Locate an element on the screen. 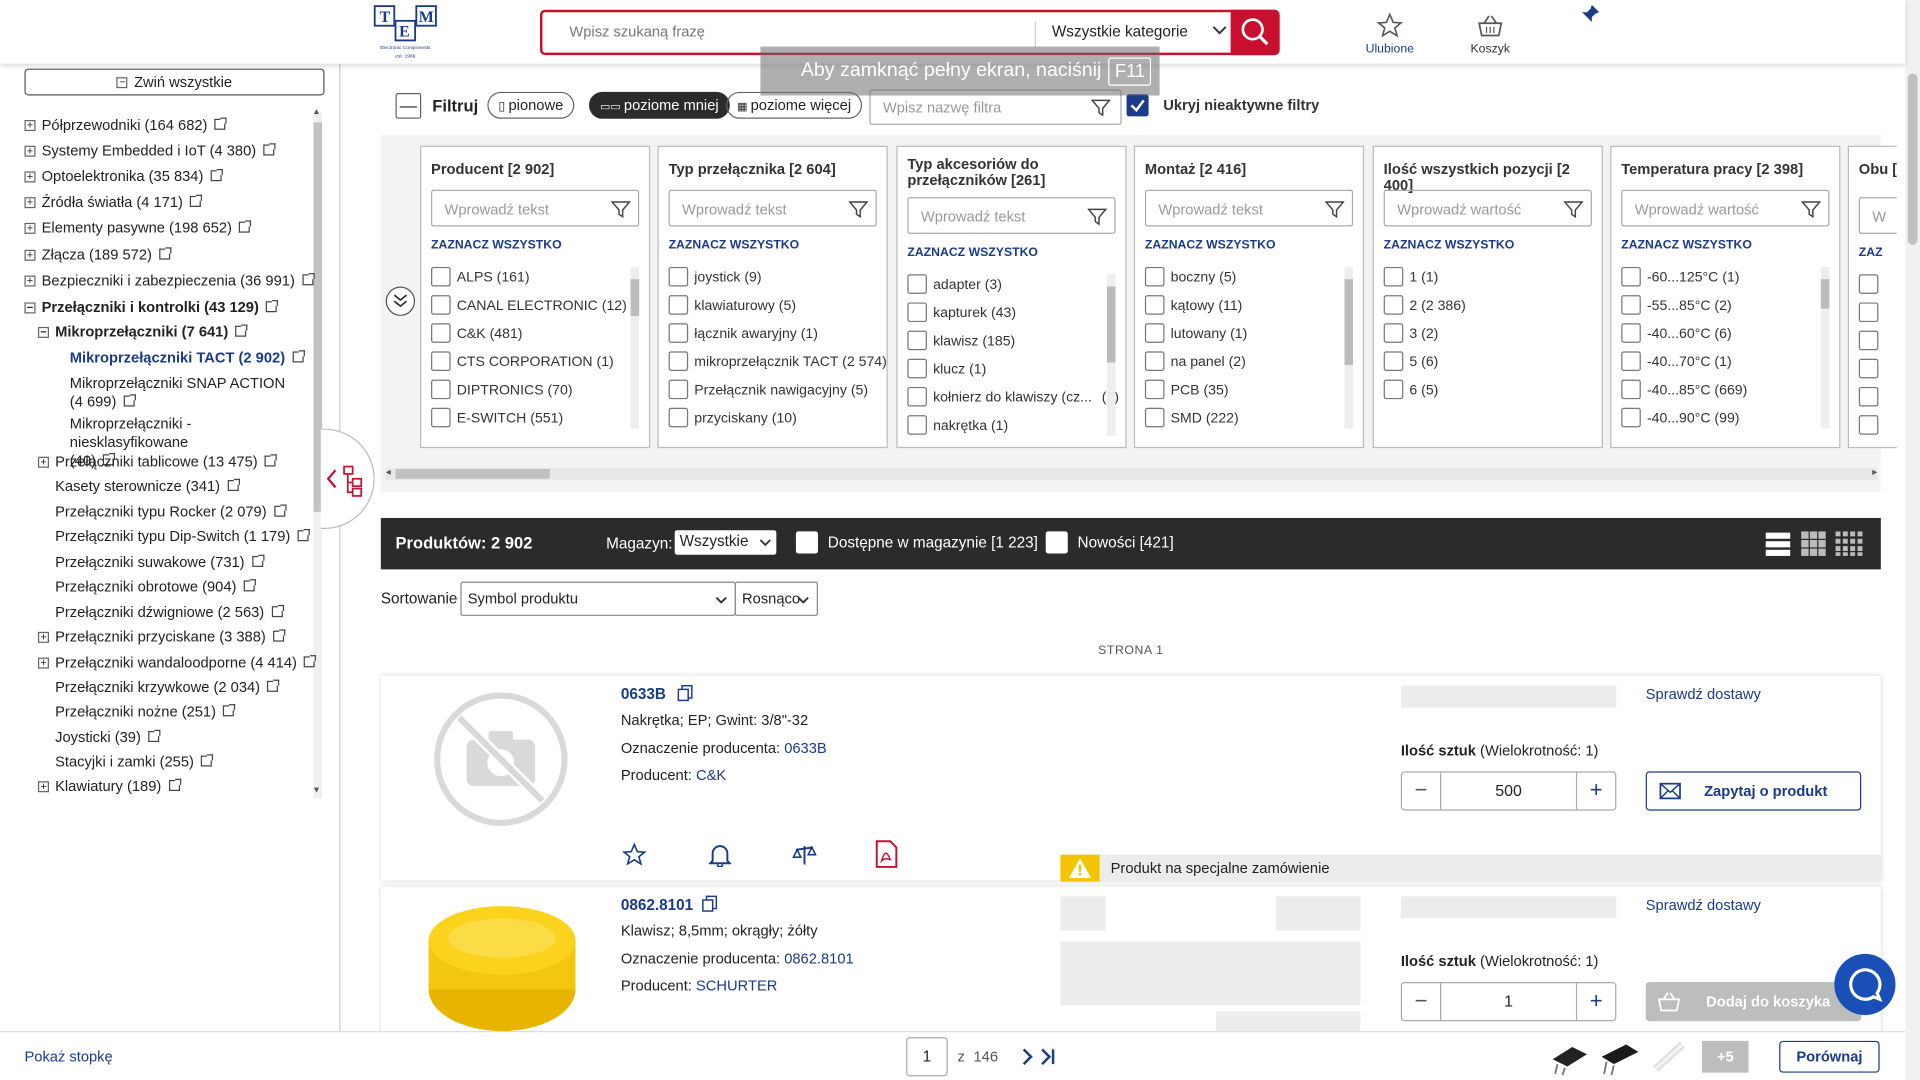 The height and width of the screenshot is (1080, 1920). filter-option: mikroprzełącznik TACT (2 574) is located at coordinates (777, 361).